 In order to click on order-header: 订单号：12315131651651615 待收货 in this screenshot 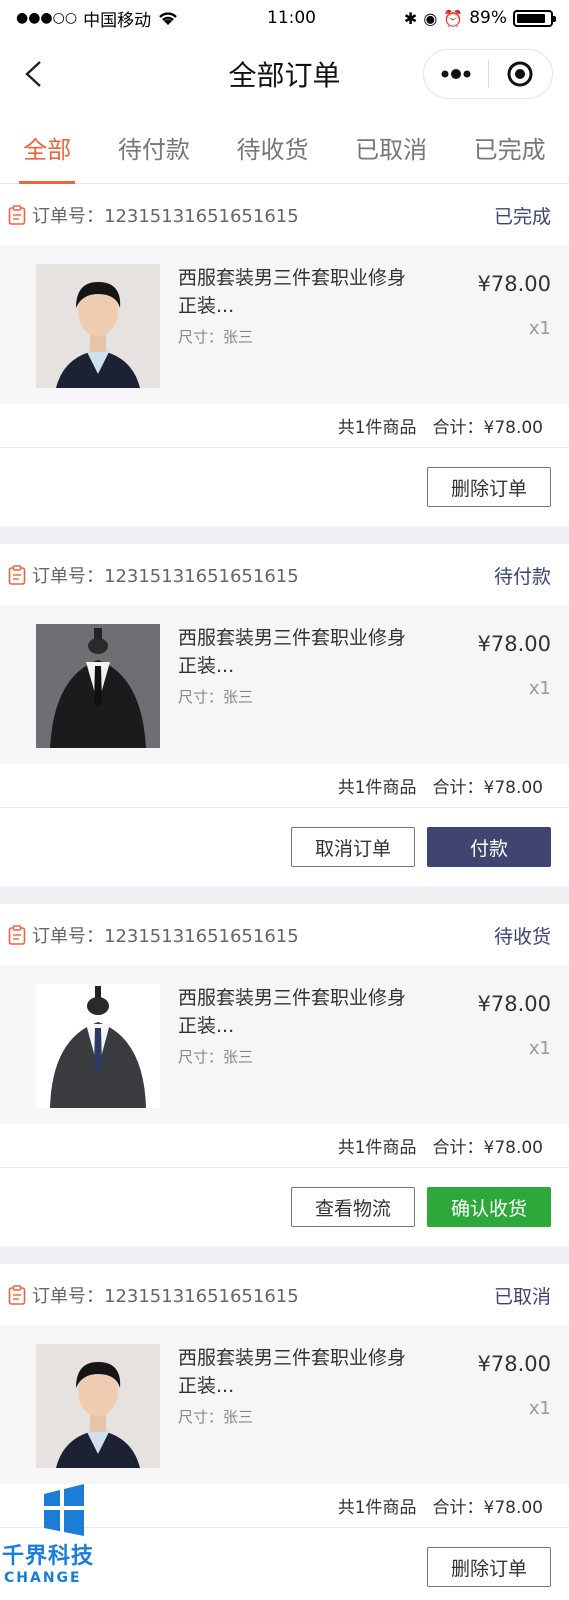, I will do `click(284, 935)`.